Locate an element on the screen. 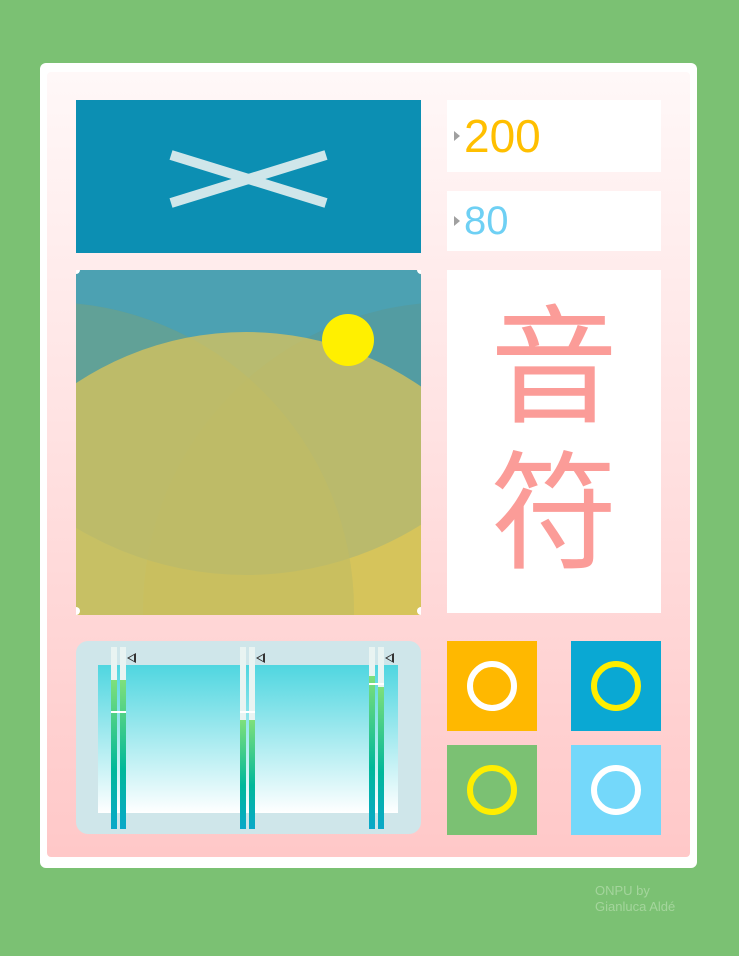  credit-line-2: Gianluca Aldé is located at coordinates (635, 906).